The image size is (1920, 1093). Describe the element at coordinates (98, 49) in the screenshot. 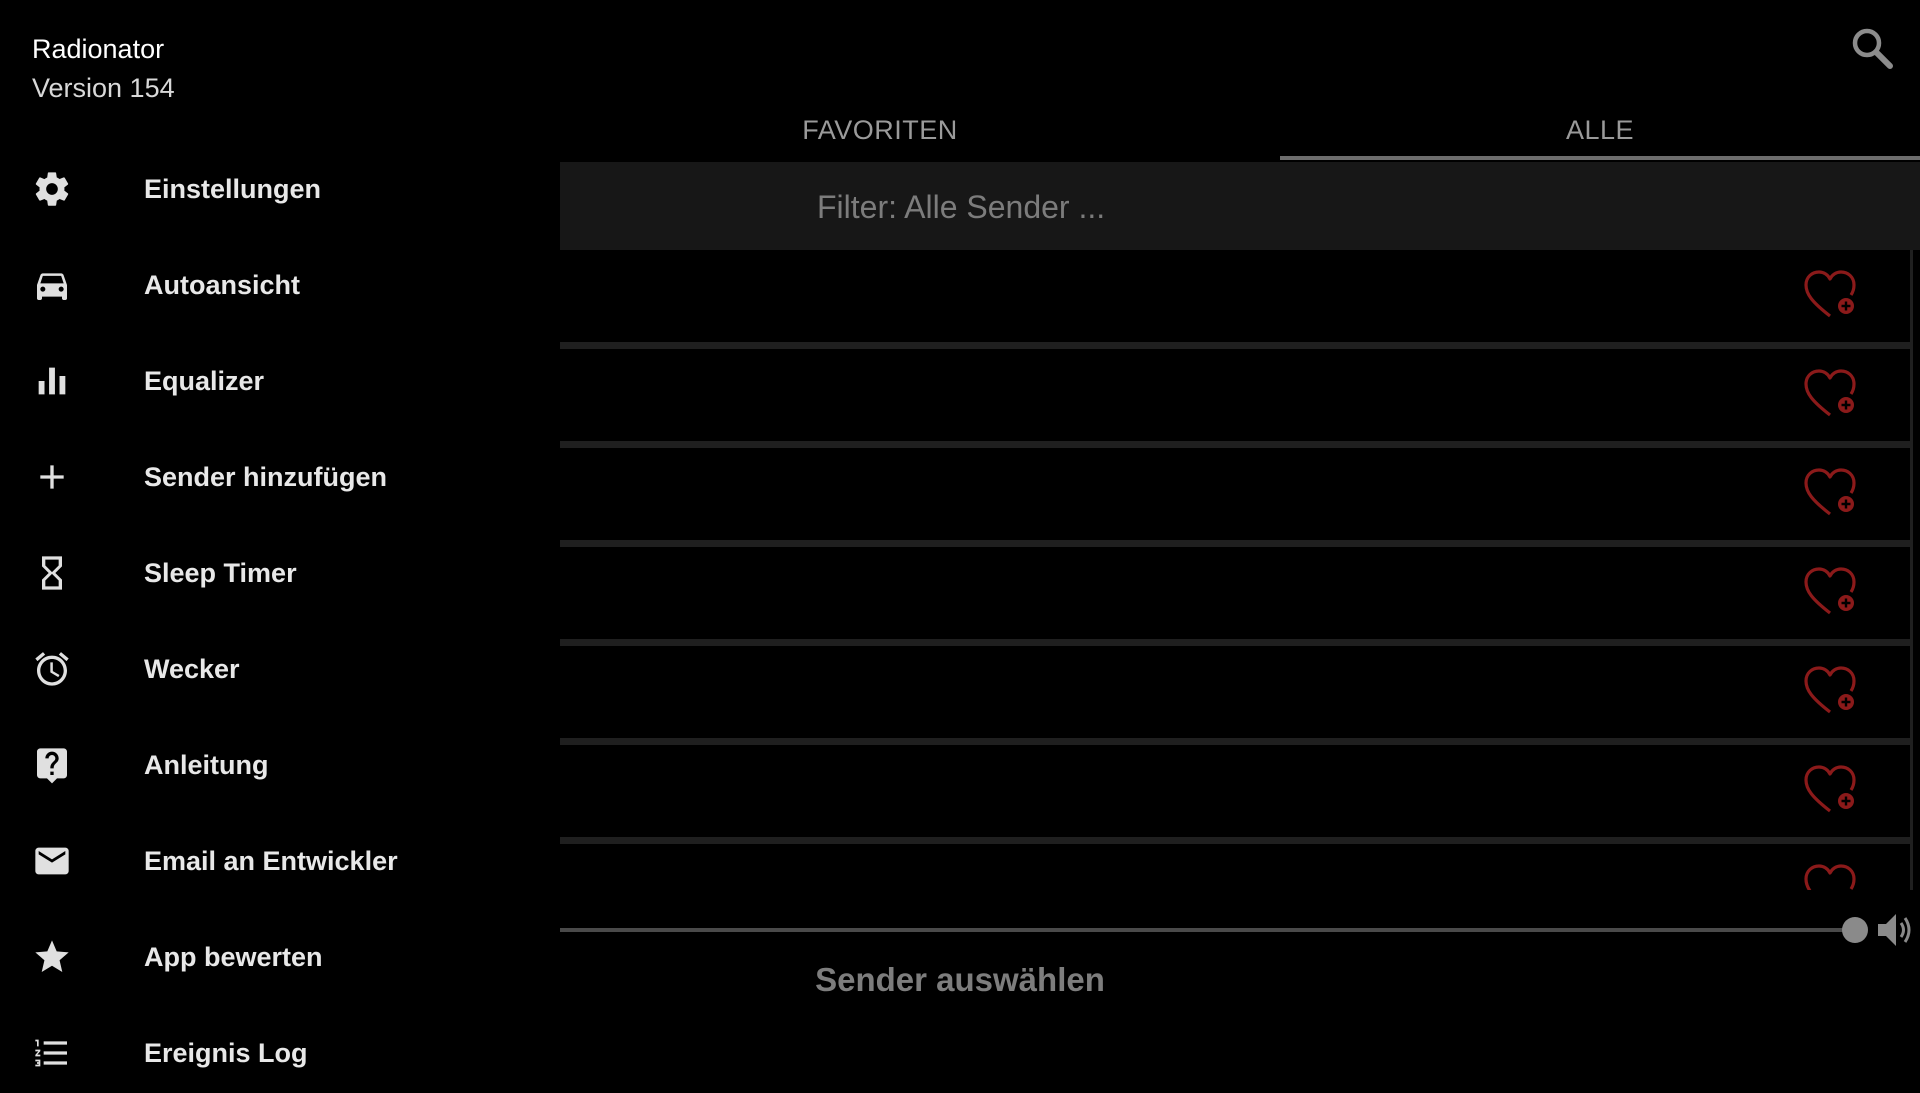

I see `app-name: Radionator` at that location.